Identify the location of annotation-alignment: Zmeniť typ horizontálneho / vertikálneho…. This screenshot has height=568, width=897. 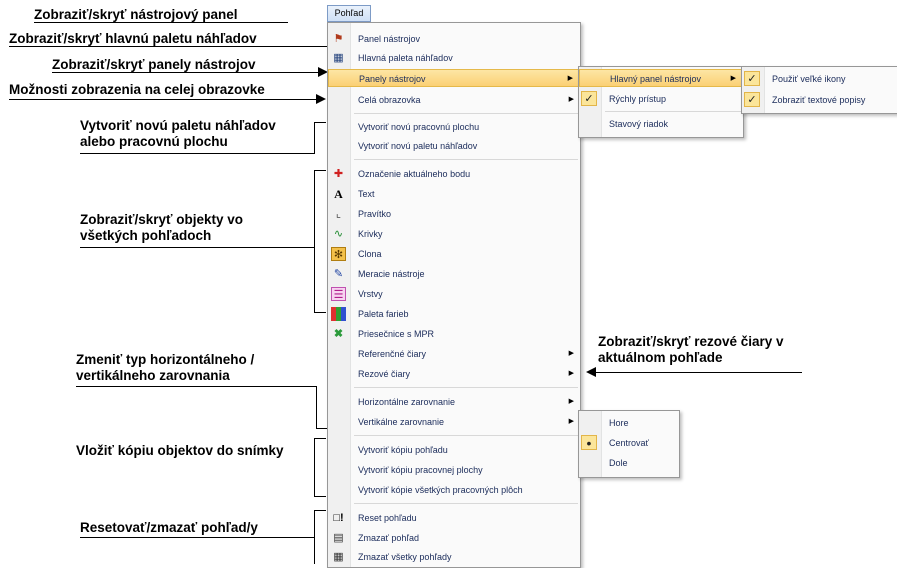
(165, 367).